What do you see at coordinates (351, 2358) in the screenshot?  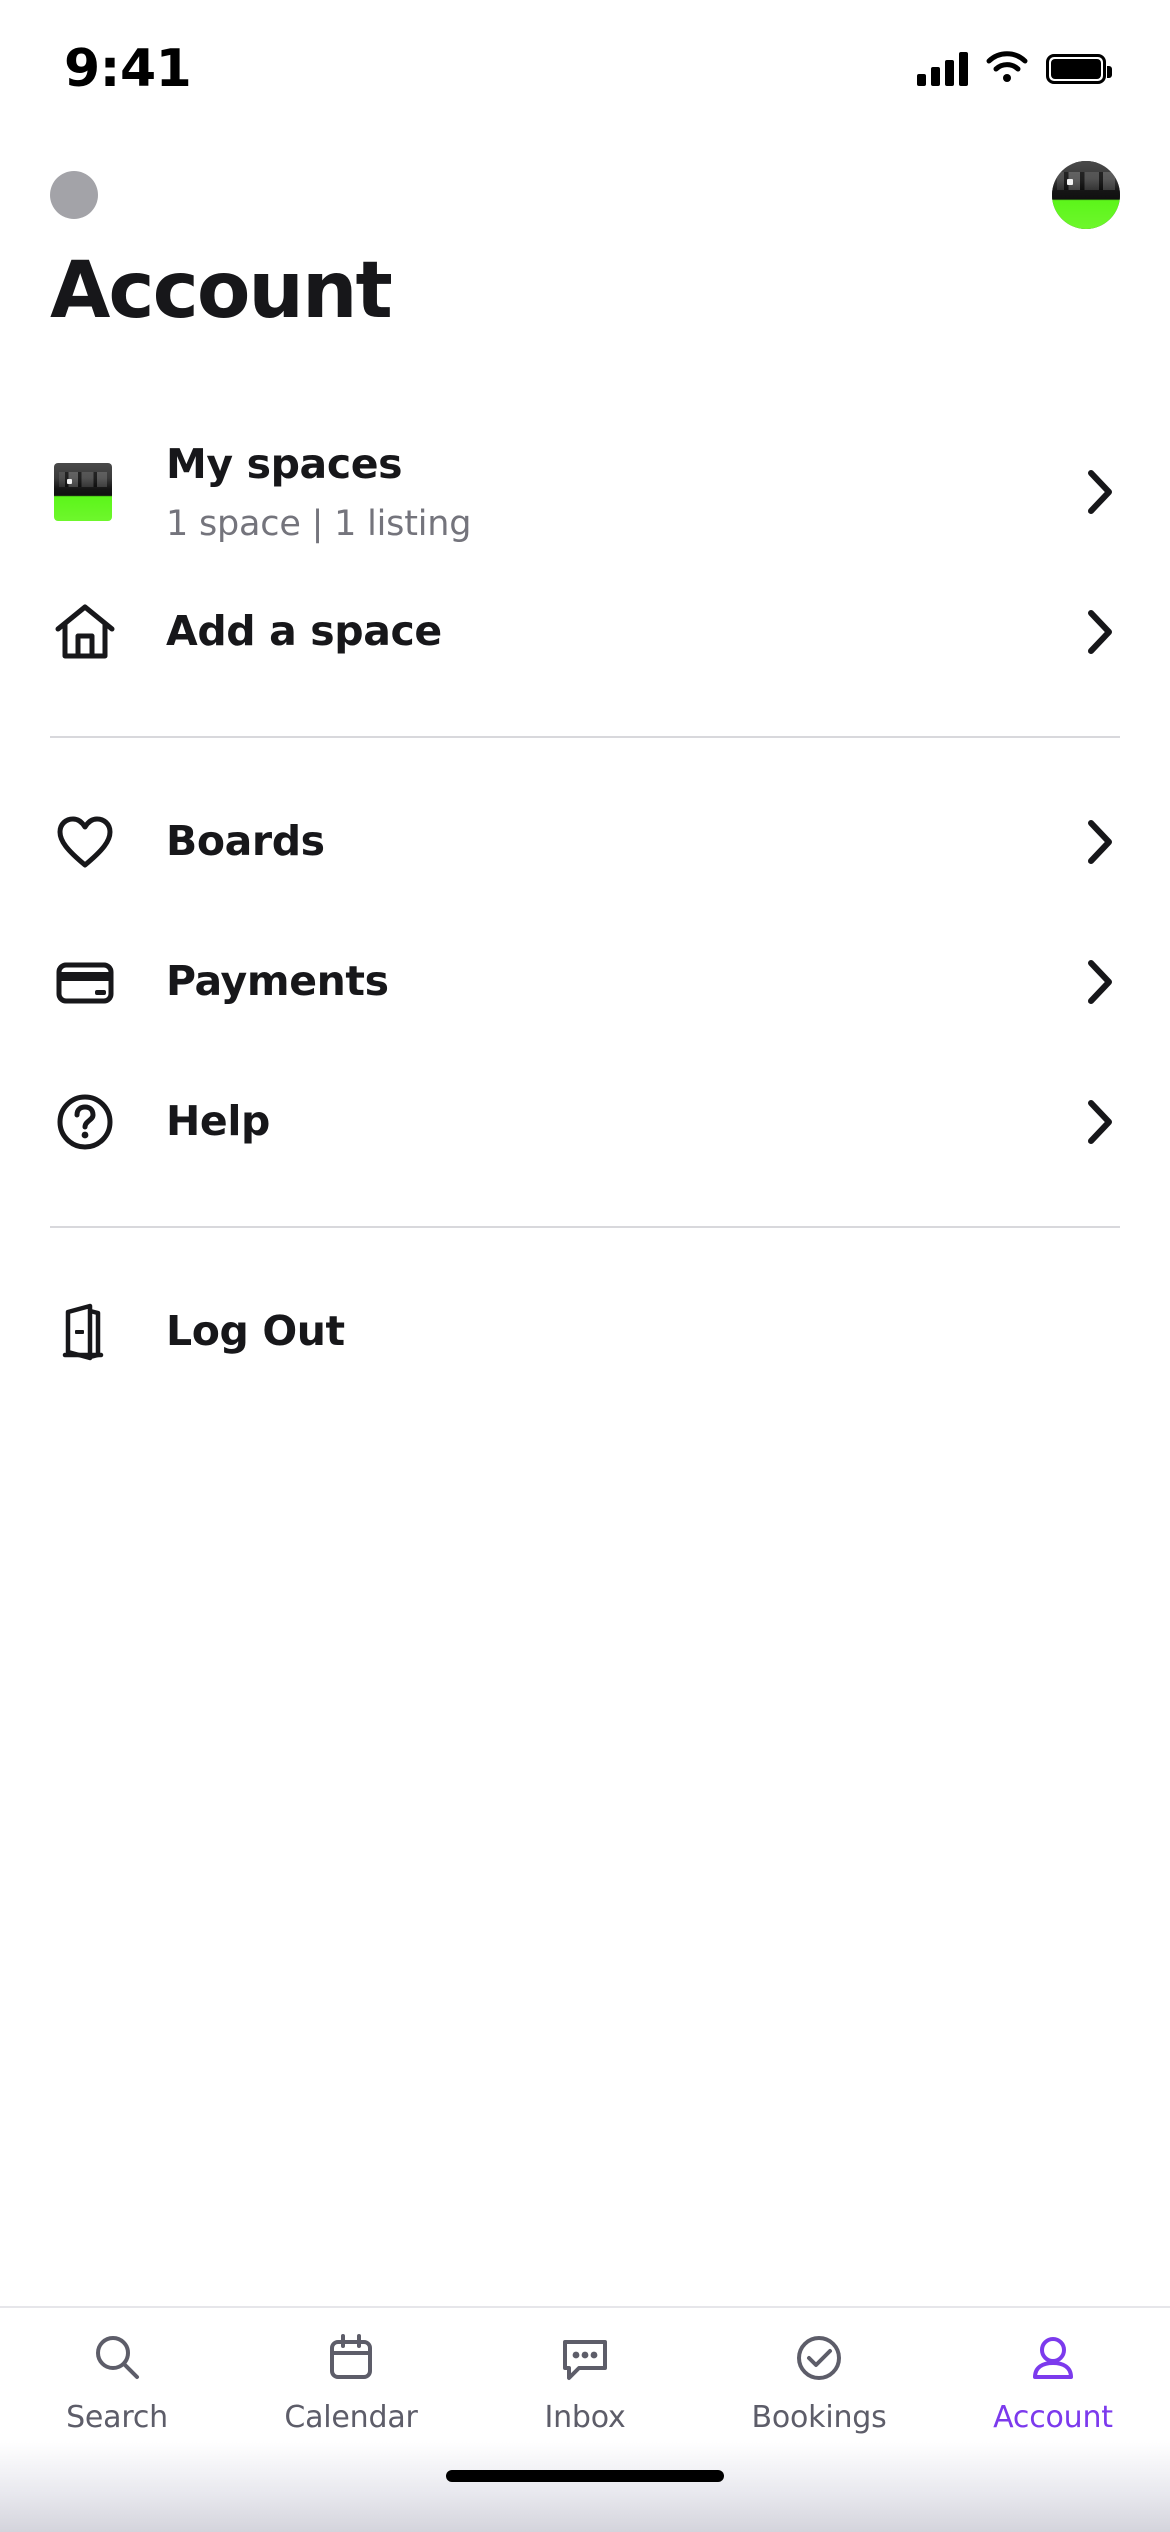 I see `calendar-icon` at bounding box center [351, 2358].